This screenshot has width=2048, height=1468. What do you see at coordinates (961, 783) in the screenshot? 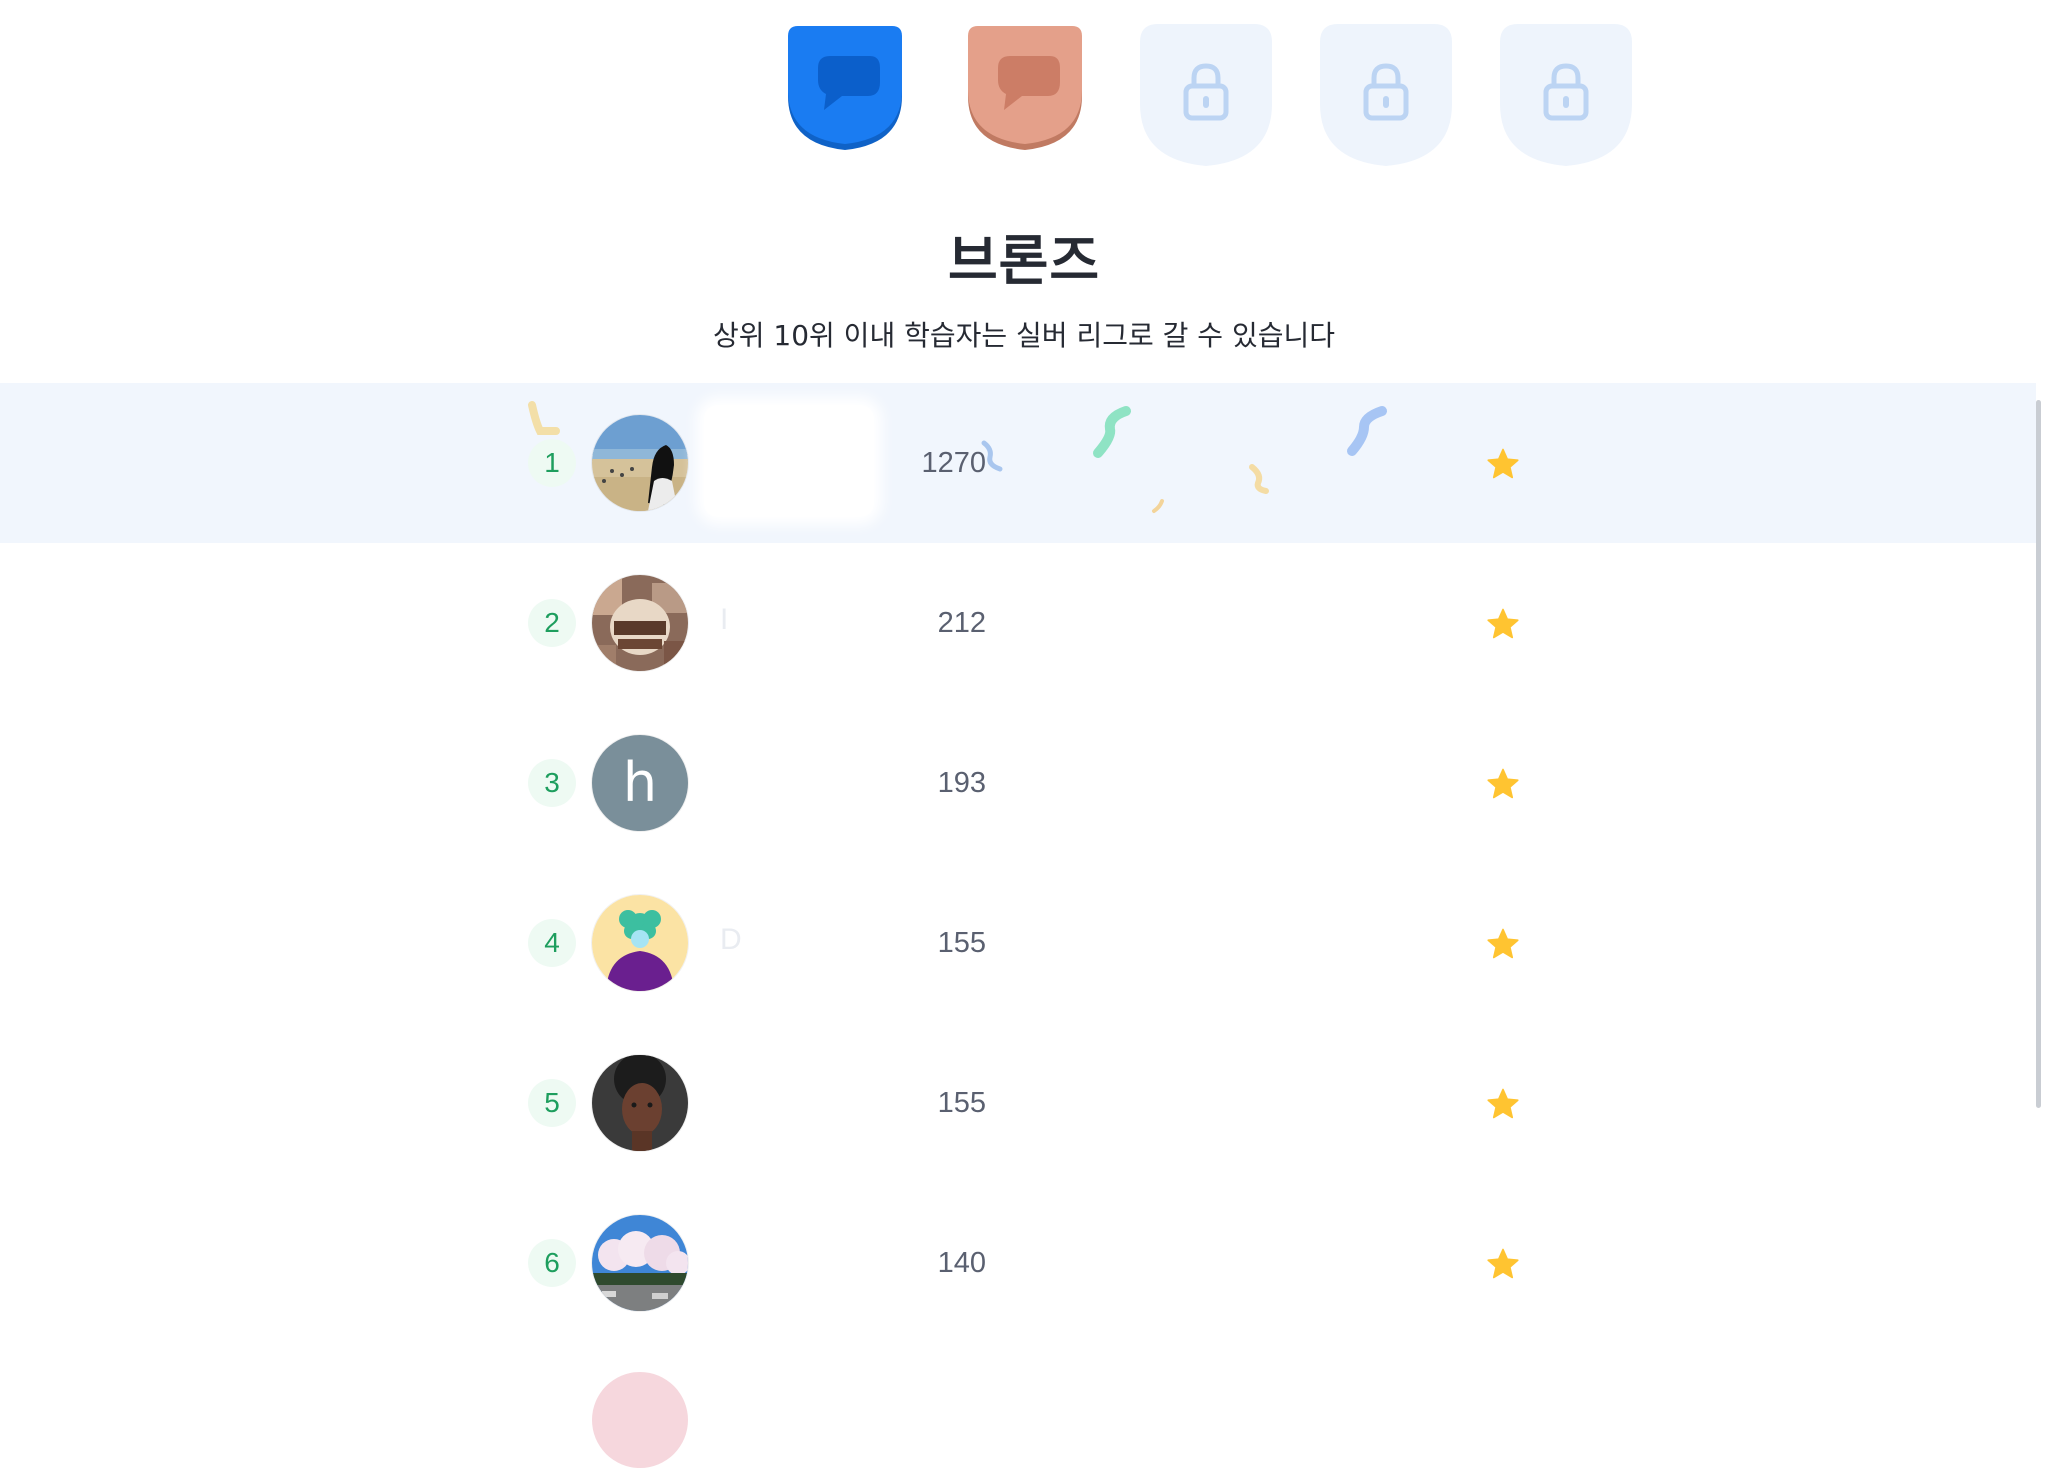
I see `score: 193` at bounding box center [961, 783].